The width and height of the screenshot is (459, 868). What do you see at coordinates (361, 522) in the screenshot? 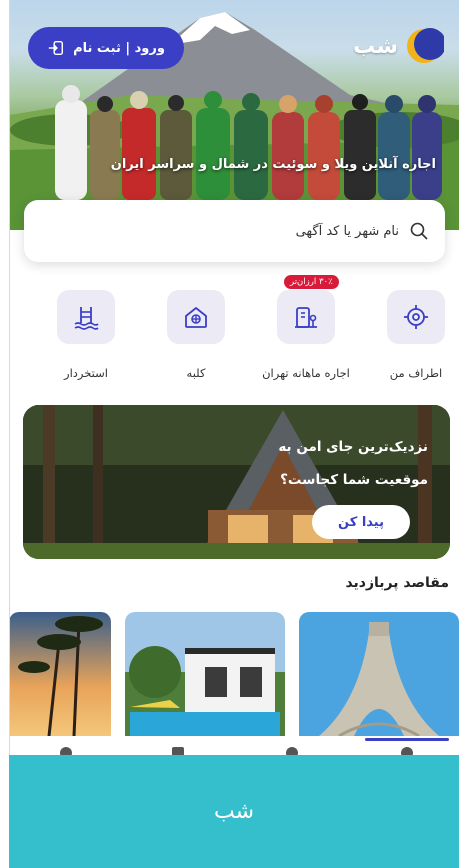
I see `find-button: پیدا کن` at bounding box center [361, 522].